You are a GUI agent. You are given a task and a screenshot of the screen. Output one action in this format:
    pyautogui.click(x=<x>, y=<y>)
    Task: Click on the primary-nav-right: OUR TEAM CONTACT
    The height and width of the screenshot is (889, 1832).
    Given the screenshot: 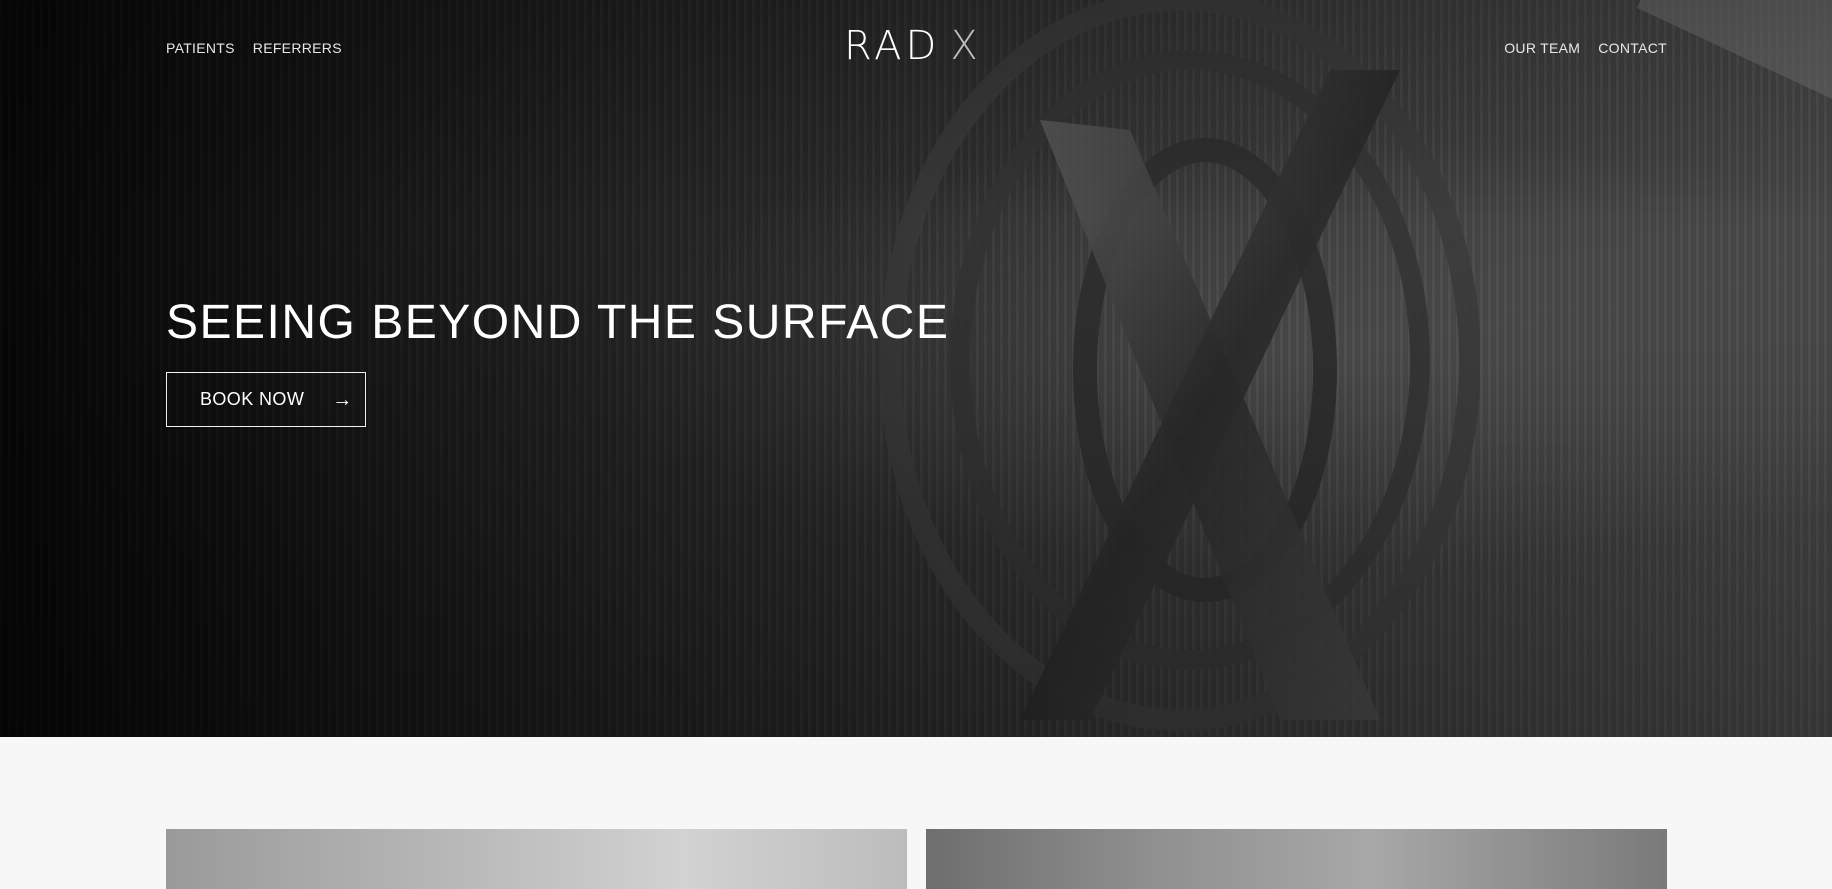 What is the action you would take?
    pyautogui.click(x=1585, y=48)
    